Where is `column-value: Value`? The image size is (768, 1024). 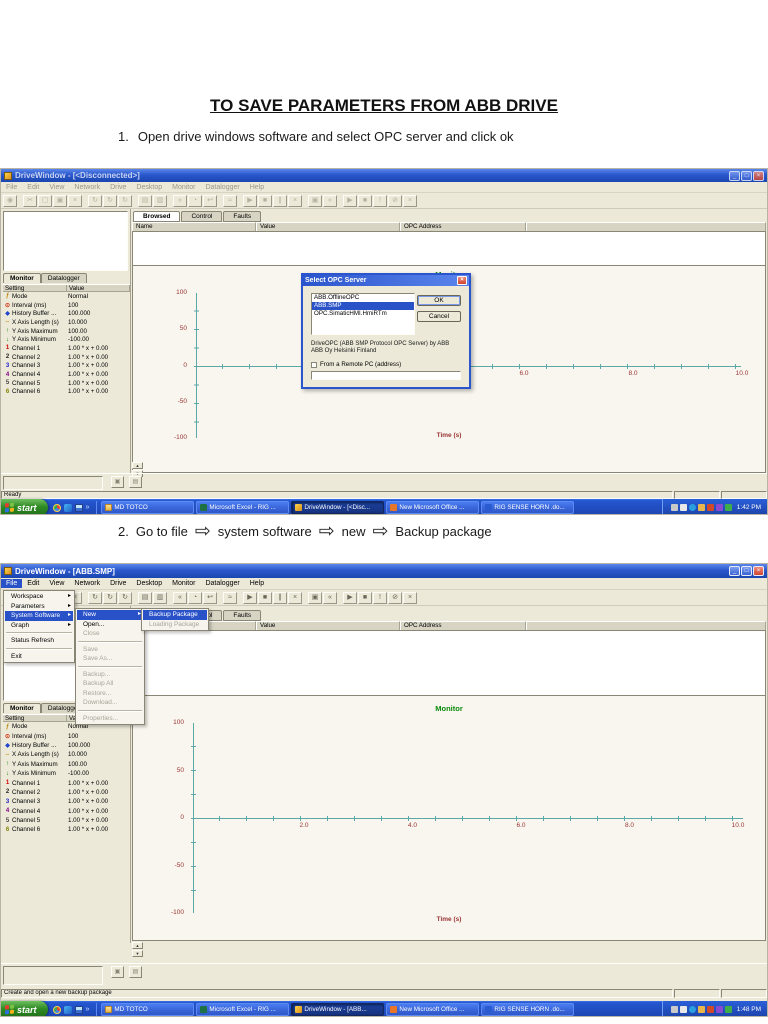 column-value: Value is located at coordinates (328, 625).